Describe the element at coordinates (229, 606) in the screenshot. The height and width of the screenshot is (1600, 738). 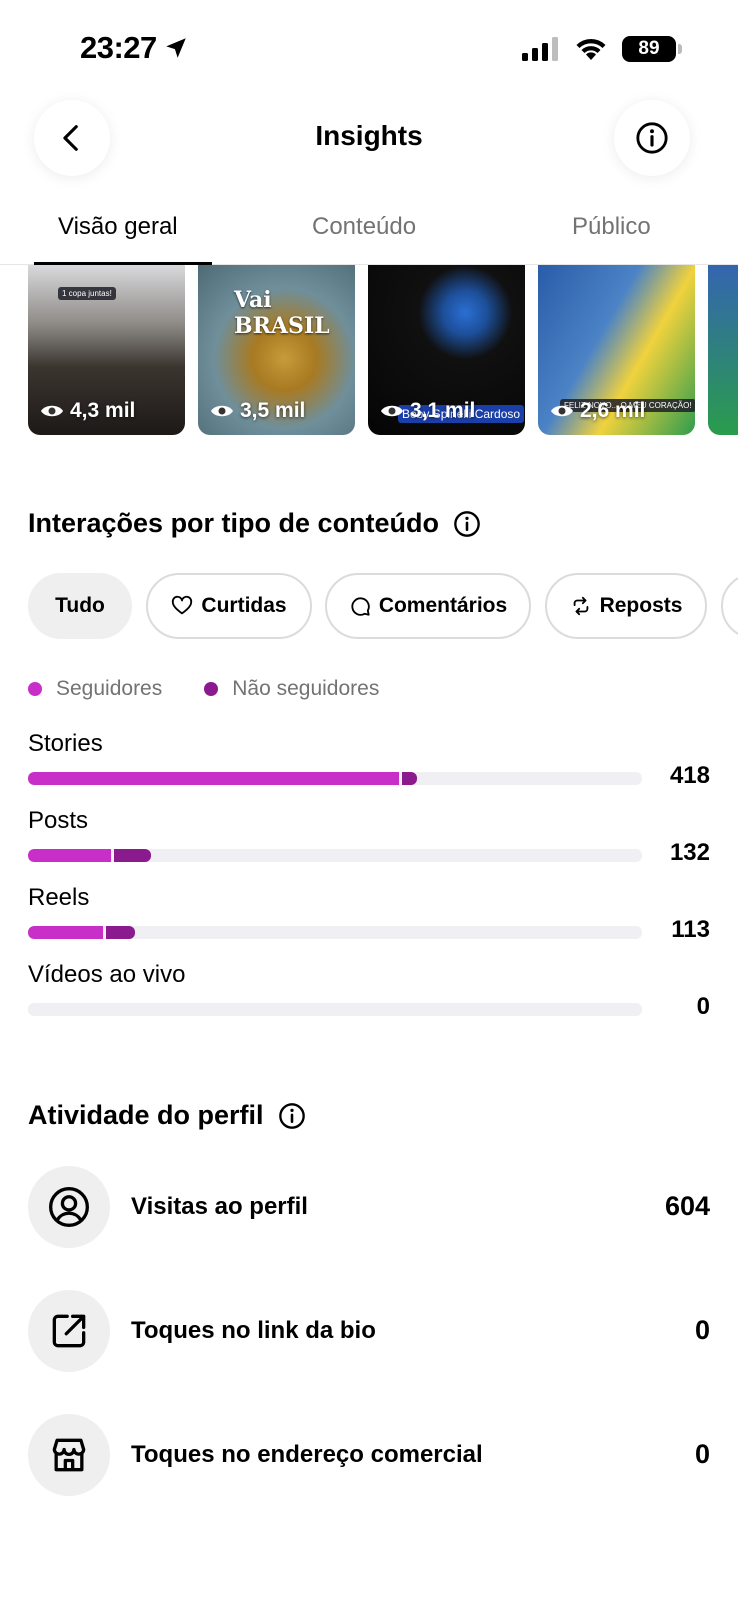
I see `filter-likes-chip: Curtidas` at that location.